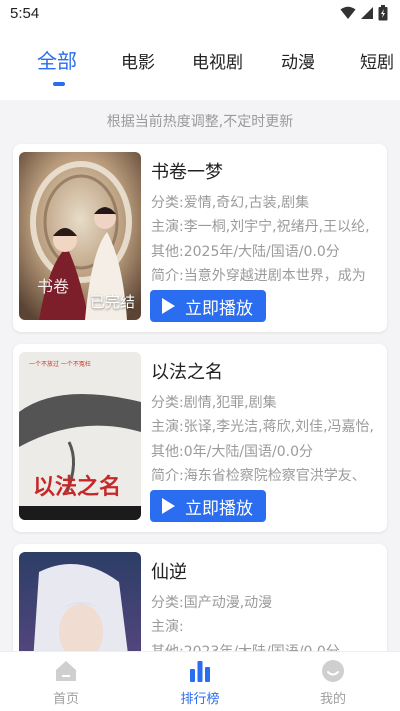 This screenshot has width=400, height=711. What do you see at coordinates (200, 699) in the screenshot?
I see `nav-ranking-label: 排行榜` at bounding box center [200, 699].